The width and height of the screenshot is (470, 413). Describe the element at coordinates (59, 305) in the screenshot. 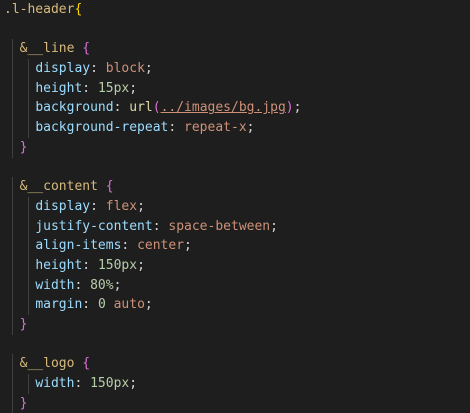

I see `code-token: margin` at that location.